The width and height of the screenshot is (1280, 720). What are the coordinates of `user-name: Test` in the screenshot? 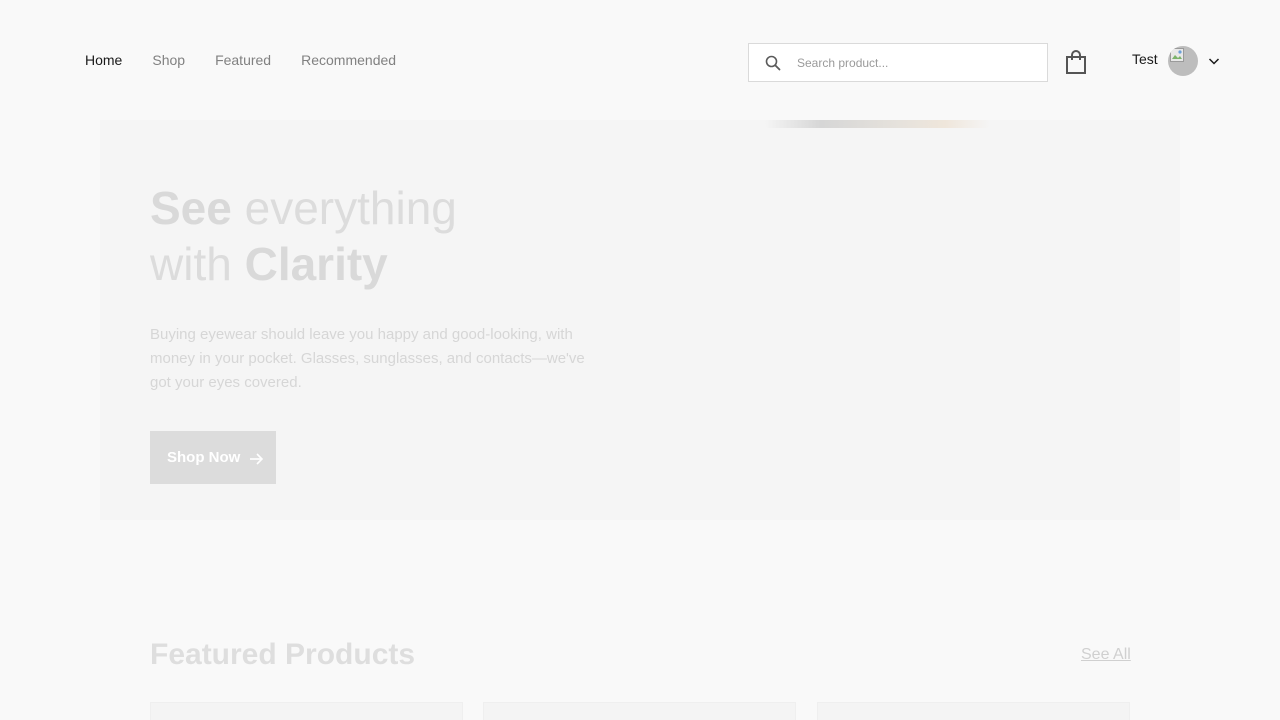 It's located at (1145, 59).